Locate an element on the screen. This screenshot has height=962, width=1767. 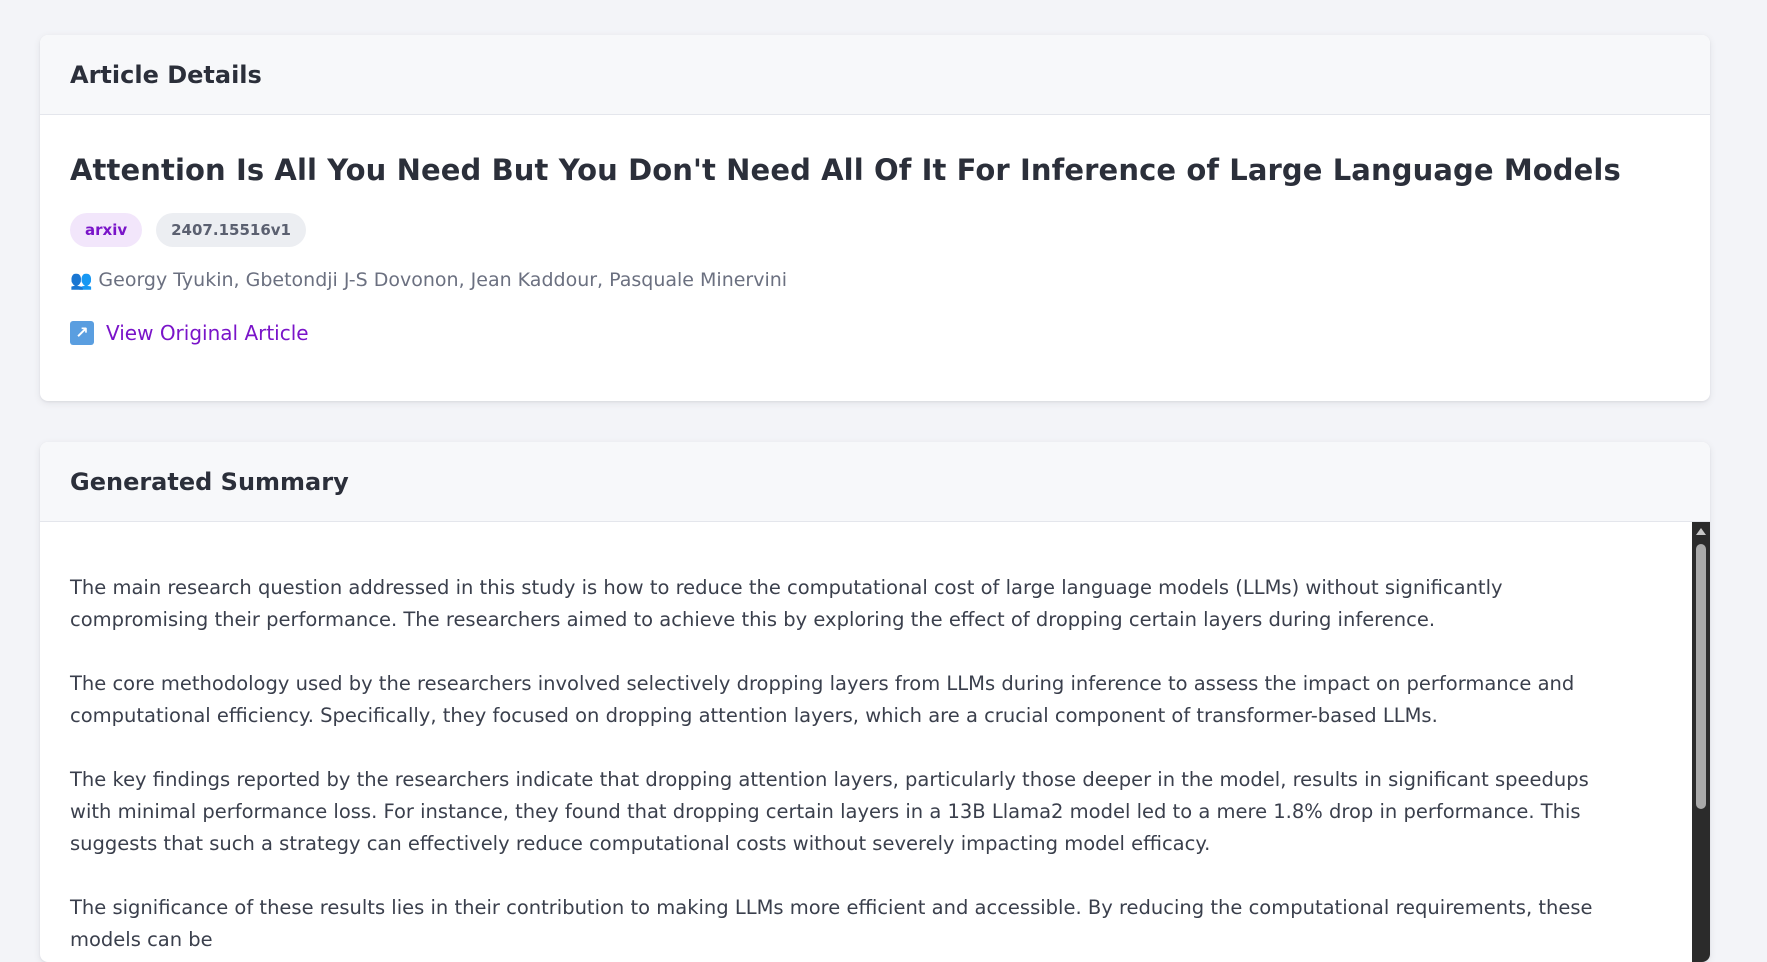
article-id-badge: 2407.15516v1 is located at coordinates (231, 230).